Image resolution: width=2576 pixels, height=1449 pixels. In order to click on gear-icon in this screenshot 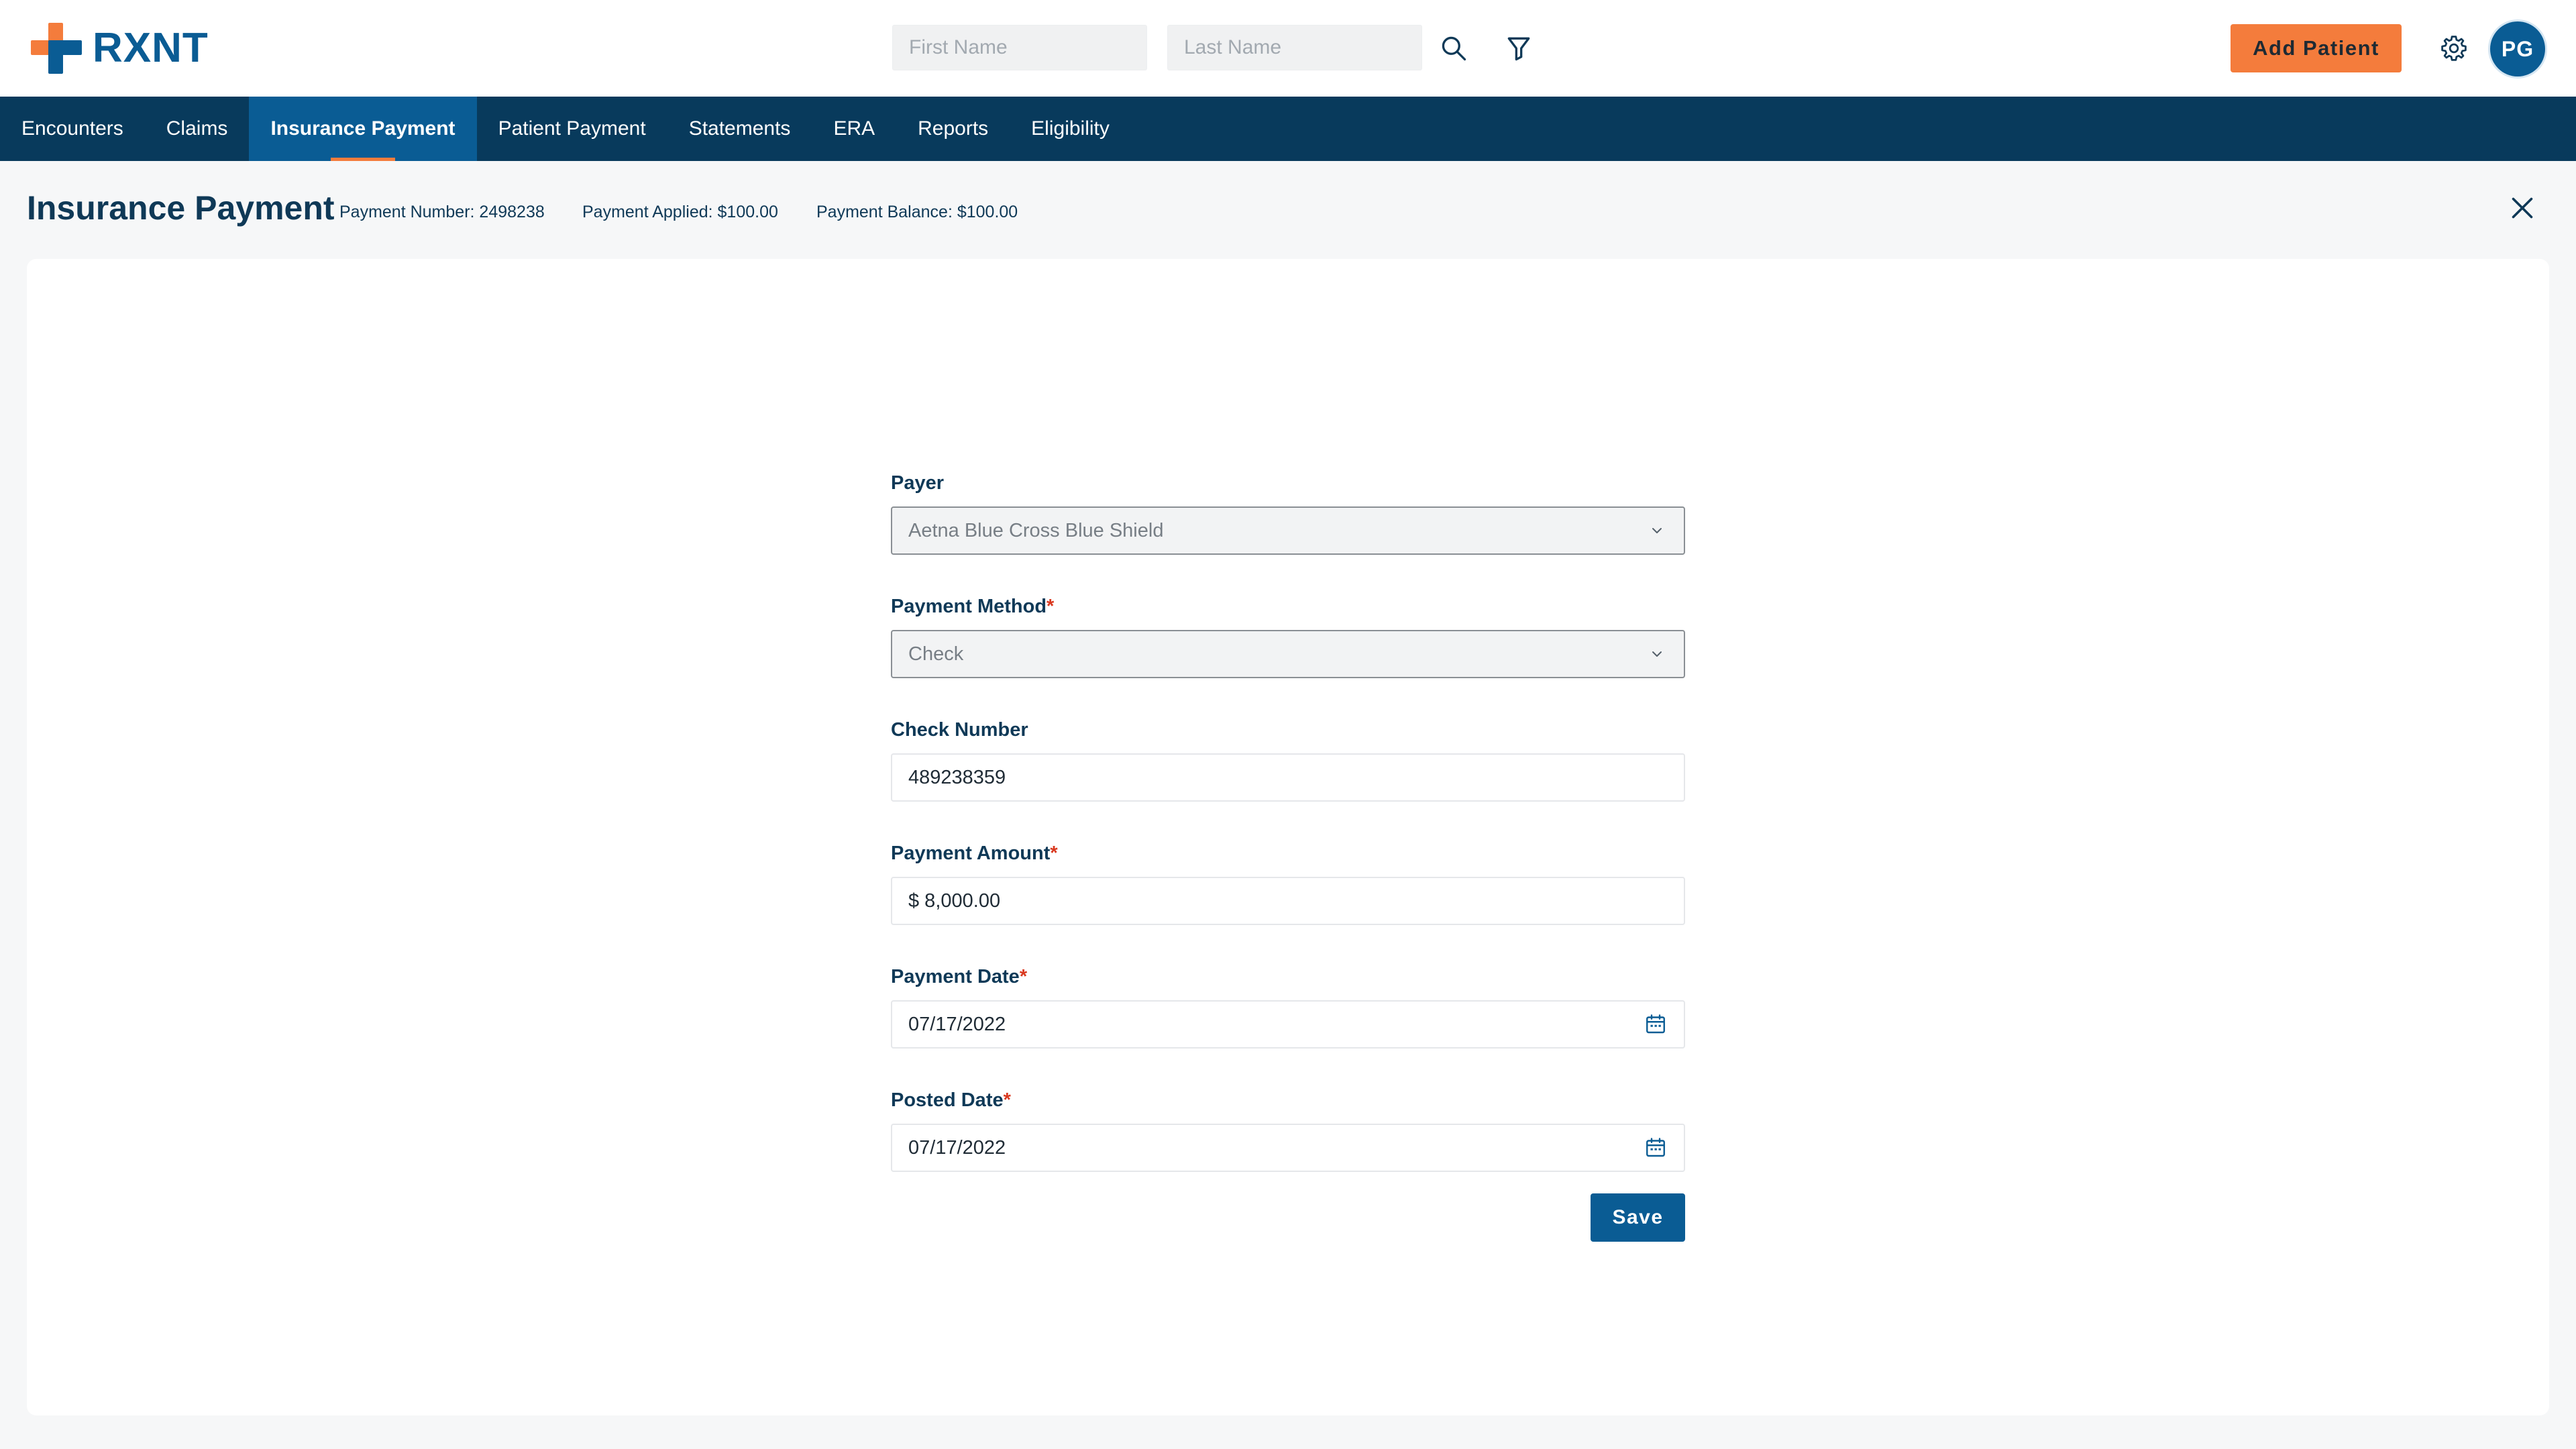, I will do `click(2454, 48)`.